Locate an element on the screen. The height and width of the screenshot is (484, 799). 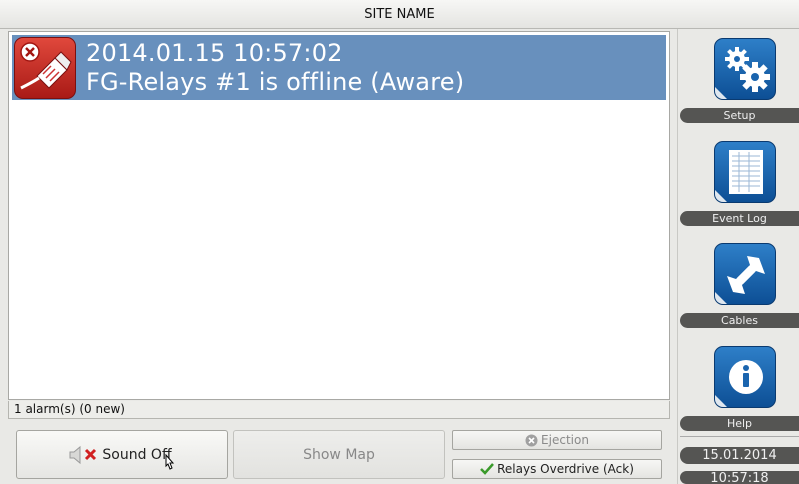
speaker-muted-icon is located at coordinates (83, 454).